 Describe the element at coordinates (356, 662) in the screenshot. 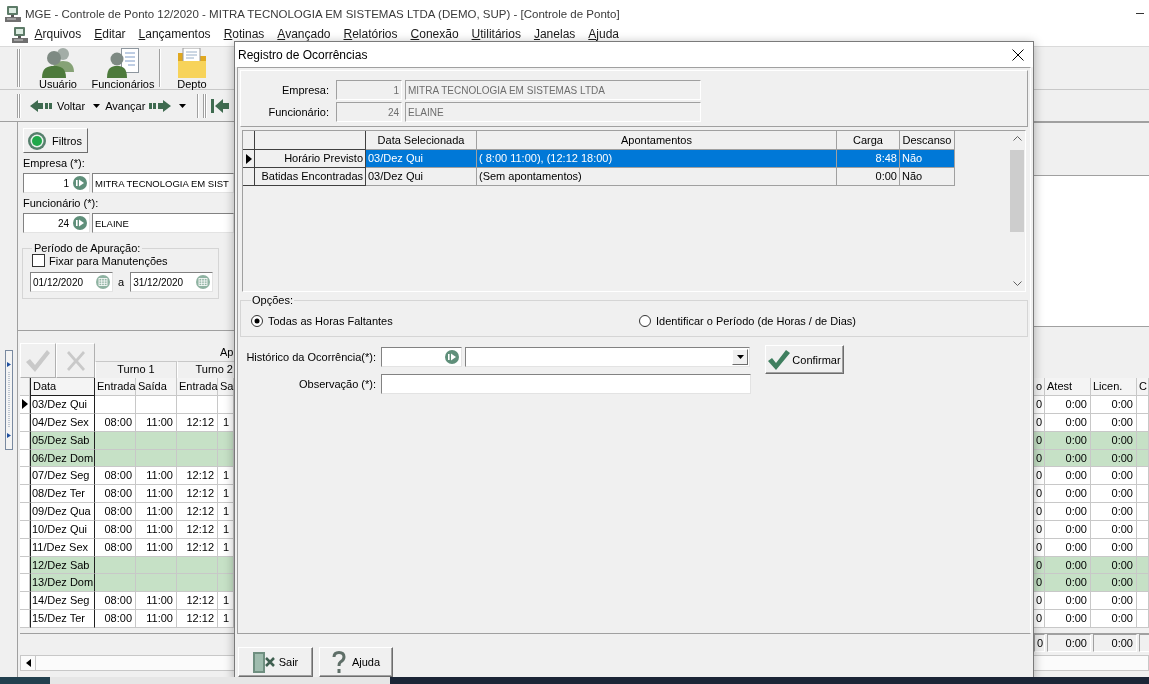

I see `help-button: Ajuda` at that location.